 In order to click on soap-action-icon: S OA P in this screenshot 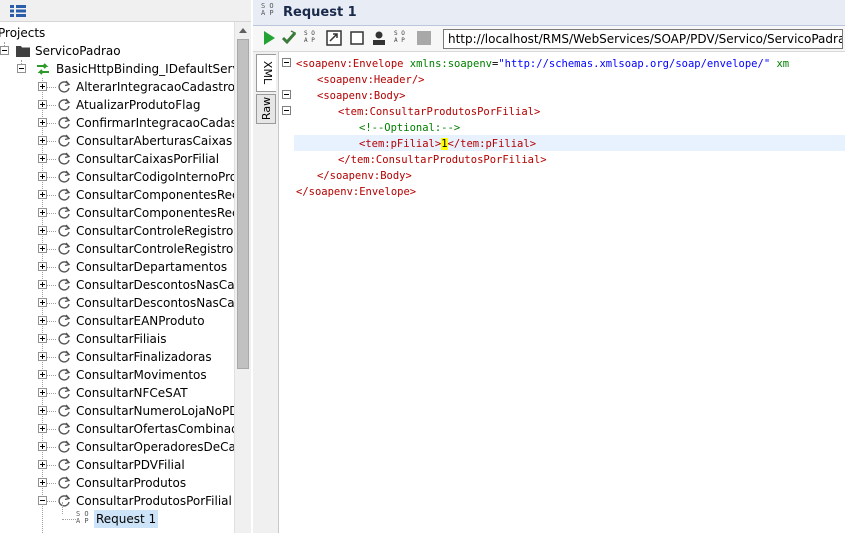, I will do `click(312, 38)`.